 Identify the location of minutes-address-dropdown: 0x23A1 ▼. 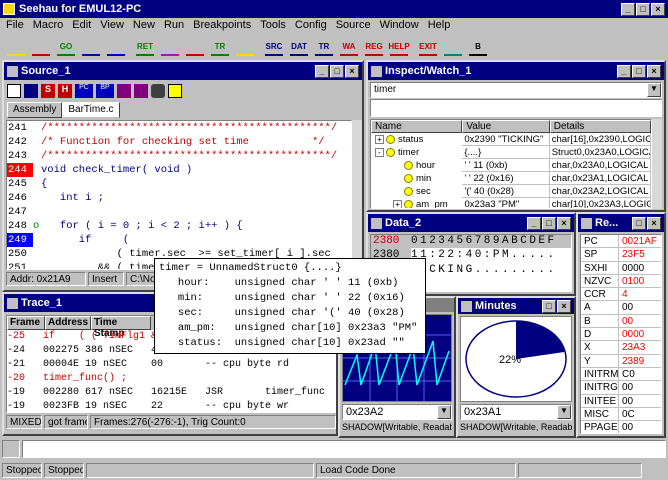
(516, 412).